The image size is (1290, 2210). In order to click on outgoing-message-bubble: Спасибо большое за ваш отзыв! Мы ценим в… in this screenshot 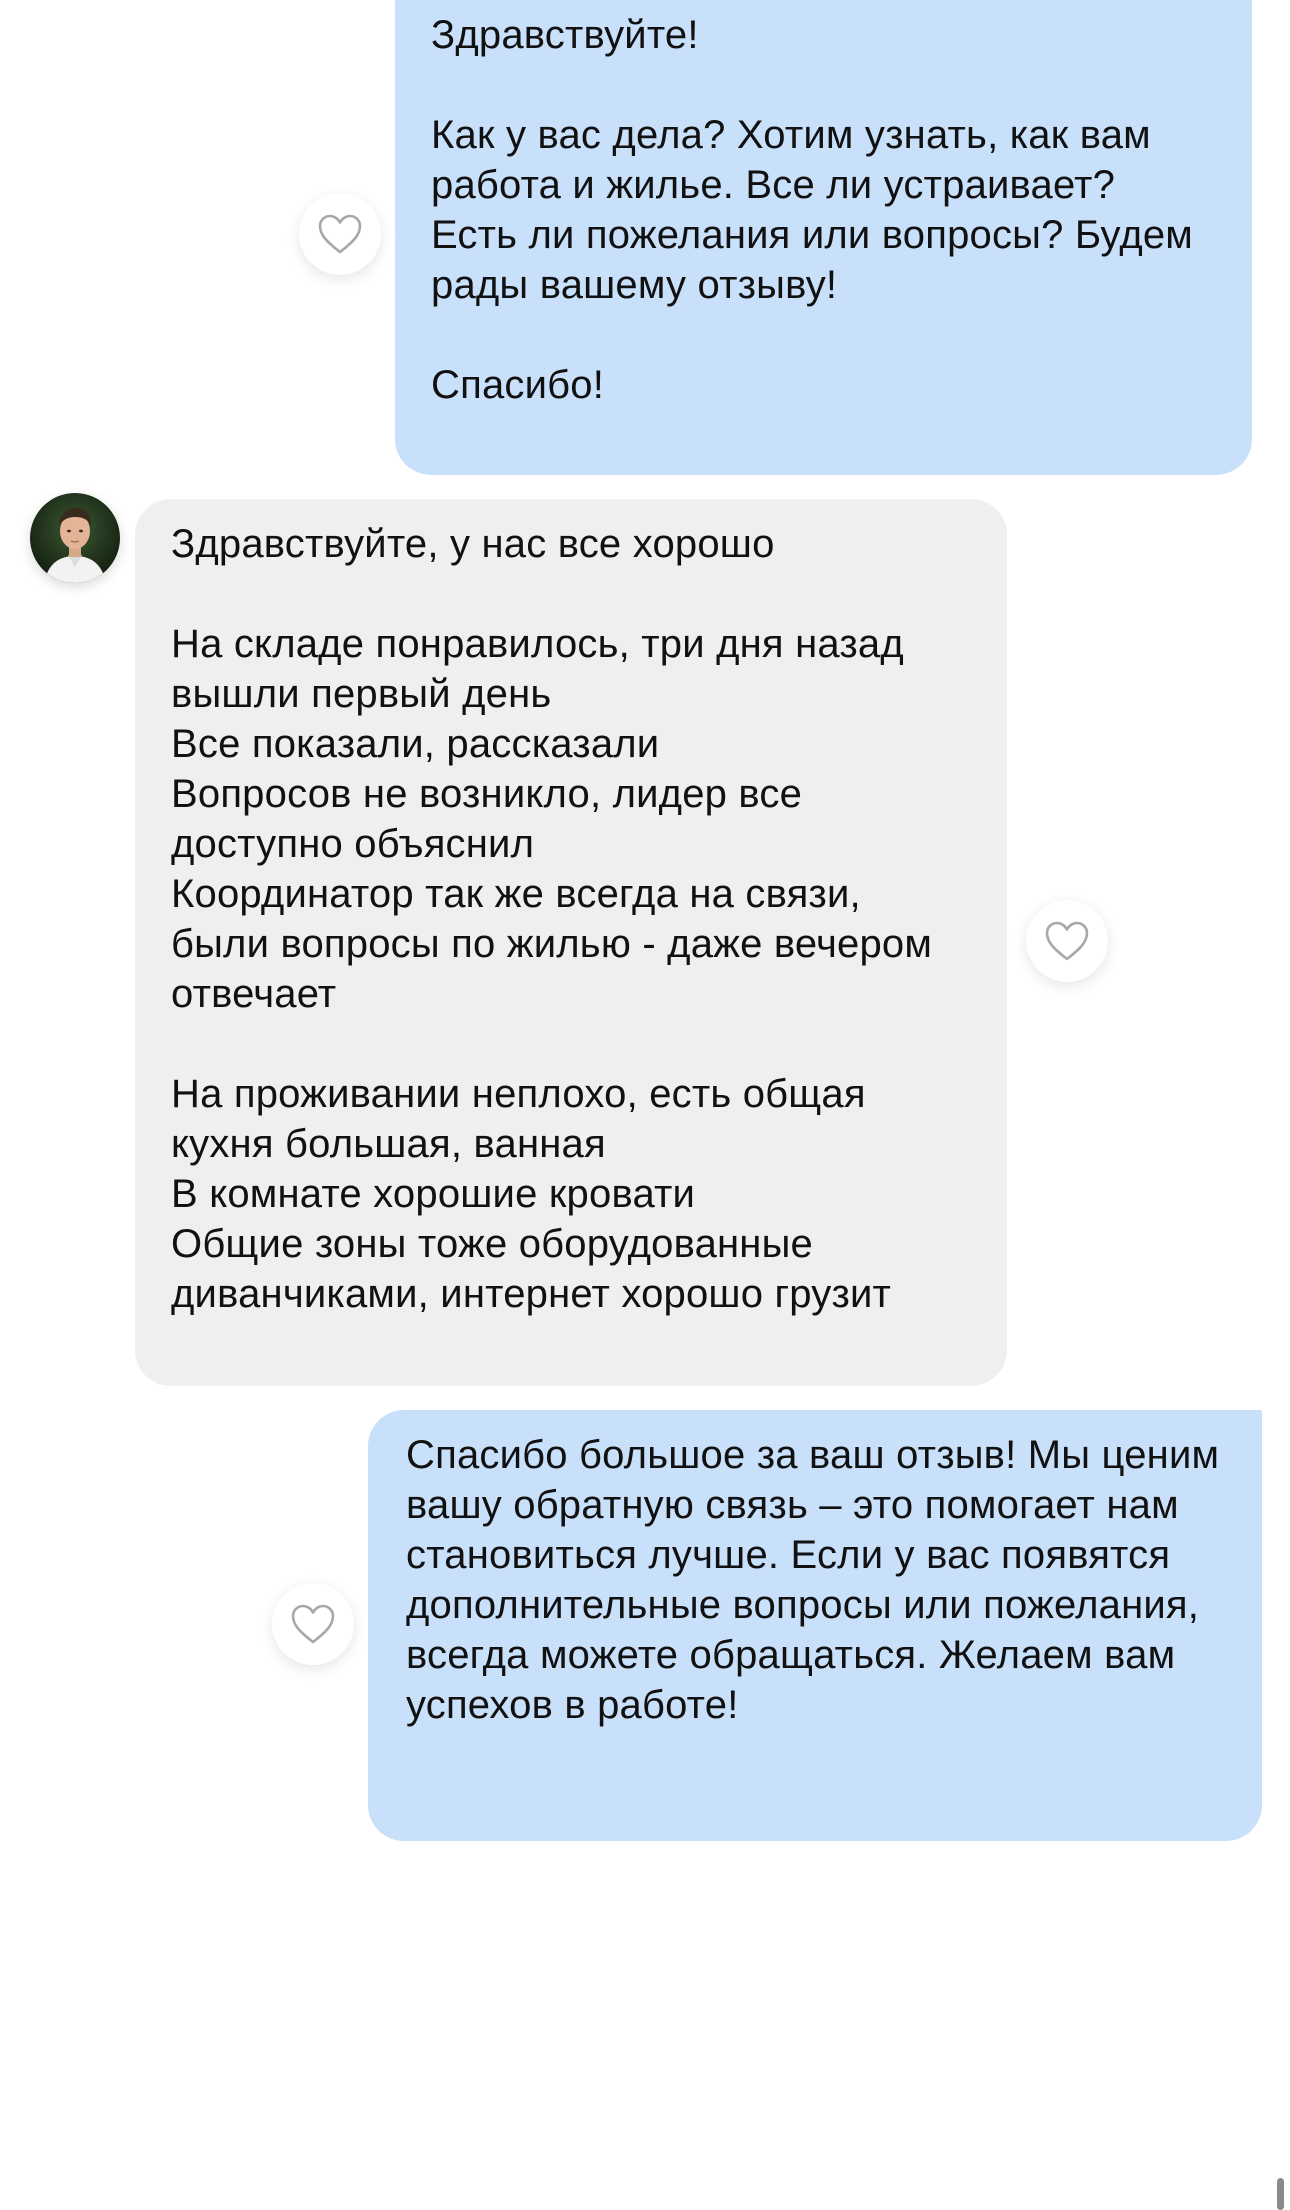, I will do `click(815, 1625)`.